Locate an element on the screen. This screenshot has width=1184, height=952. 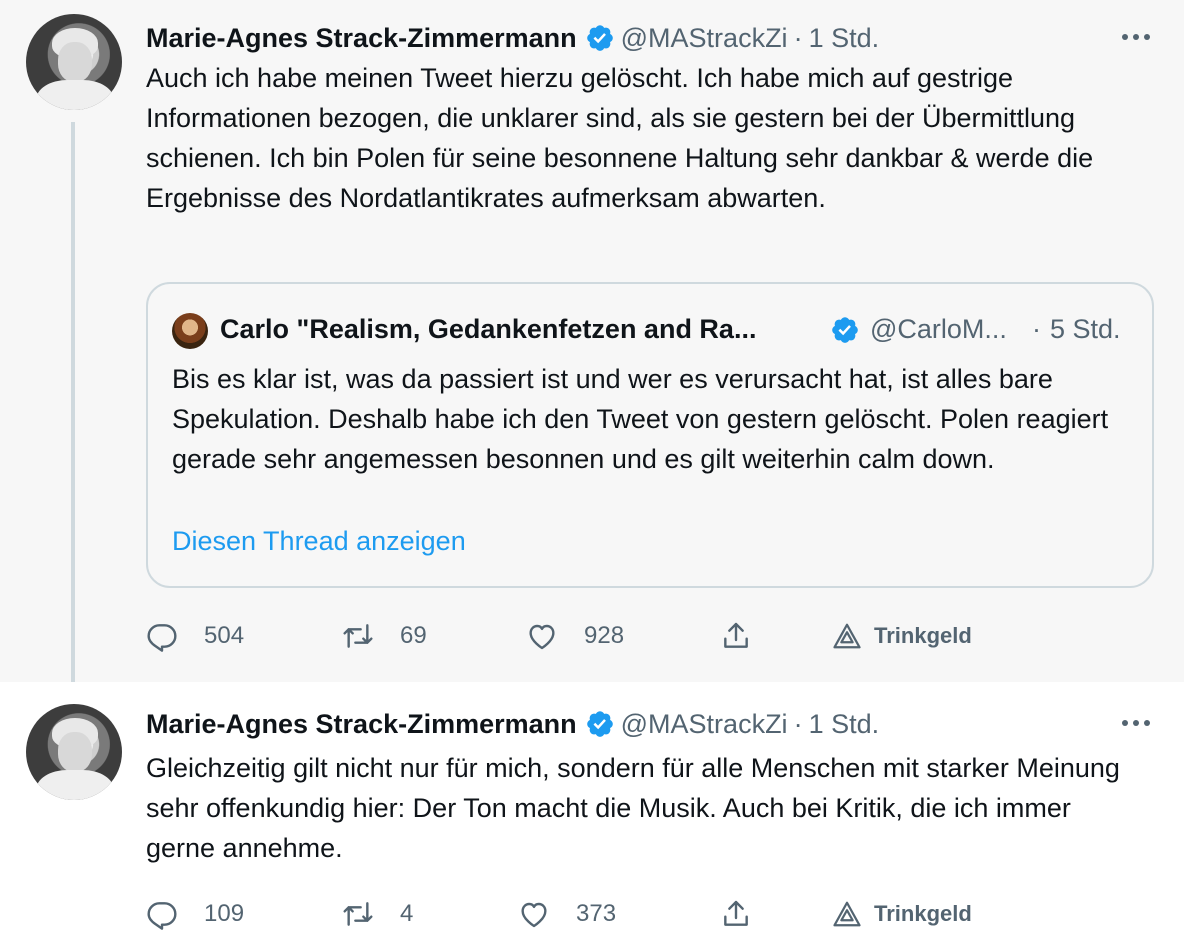
reply-button: 504 is located at coordinates (195, 636).